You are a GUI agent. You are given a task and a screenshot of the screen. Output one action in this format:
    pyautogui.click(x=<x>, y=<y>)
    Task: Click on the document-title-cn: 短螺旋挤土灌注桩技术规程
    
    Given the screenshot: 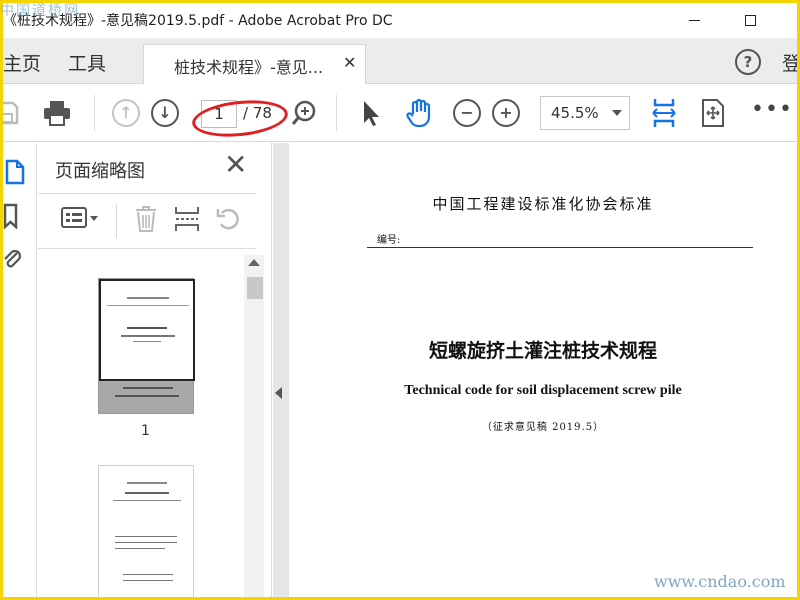 What is the action you would take?
    pyautogui.click(x=542, y=351)
    